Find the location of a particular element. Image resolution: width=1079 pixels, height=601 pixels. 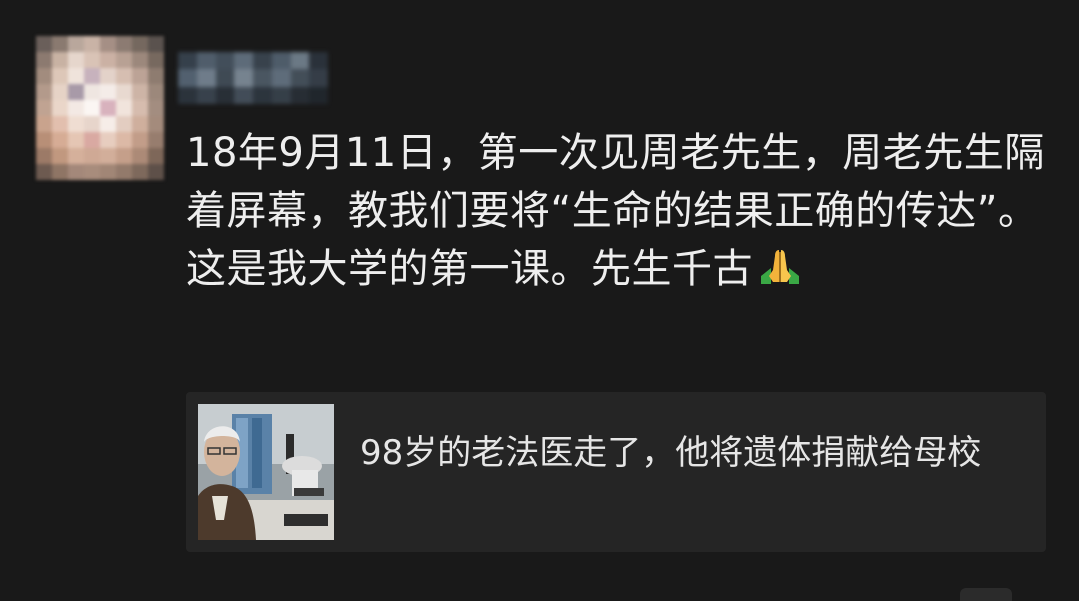

avatar is located at coordinates (100, 108).